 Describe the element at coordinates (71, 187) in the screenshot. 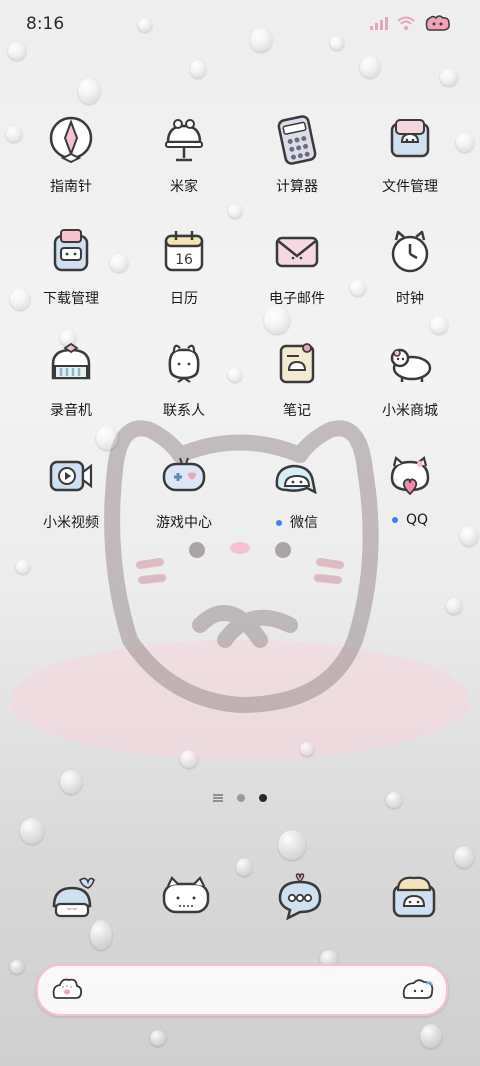

I see `app-label: 指南针` at that location.